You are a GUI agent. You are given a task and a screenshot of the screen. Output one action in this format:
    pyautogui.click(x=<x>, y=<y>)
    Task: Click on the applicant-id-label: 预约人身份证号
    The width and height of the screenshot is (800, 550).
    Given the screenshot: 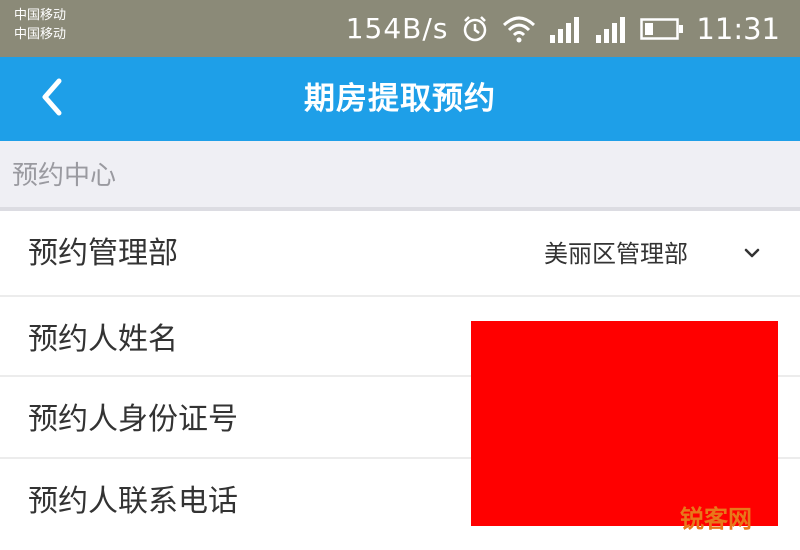 What is the action you would take?
    pyautogui.click(x=133, y=419)
    